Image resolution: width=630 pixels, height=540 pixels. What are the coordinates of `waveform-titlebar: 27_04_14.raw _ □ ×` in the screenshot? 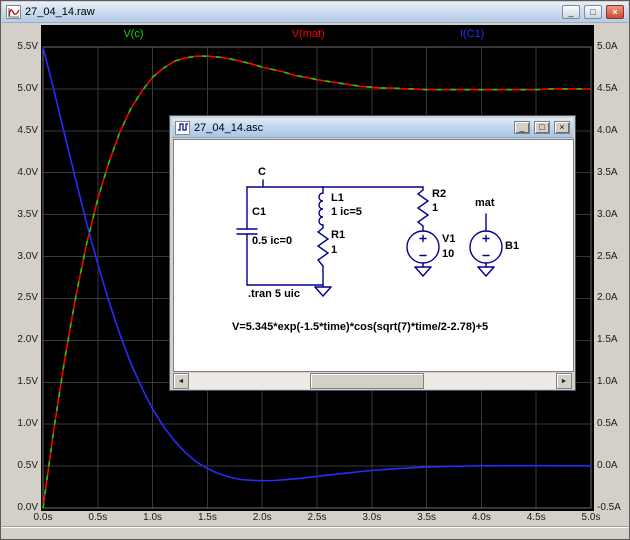 It's located at (315, 12).